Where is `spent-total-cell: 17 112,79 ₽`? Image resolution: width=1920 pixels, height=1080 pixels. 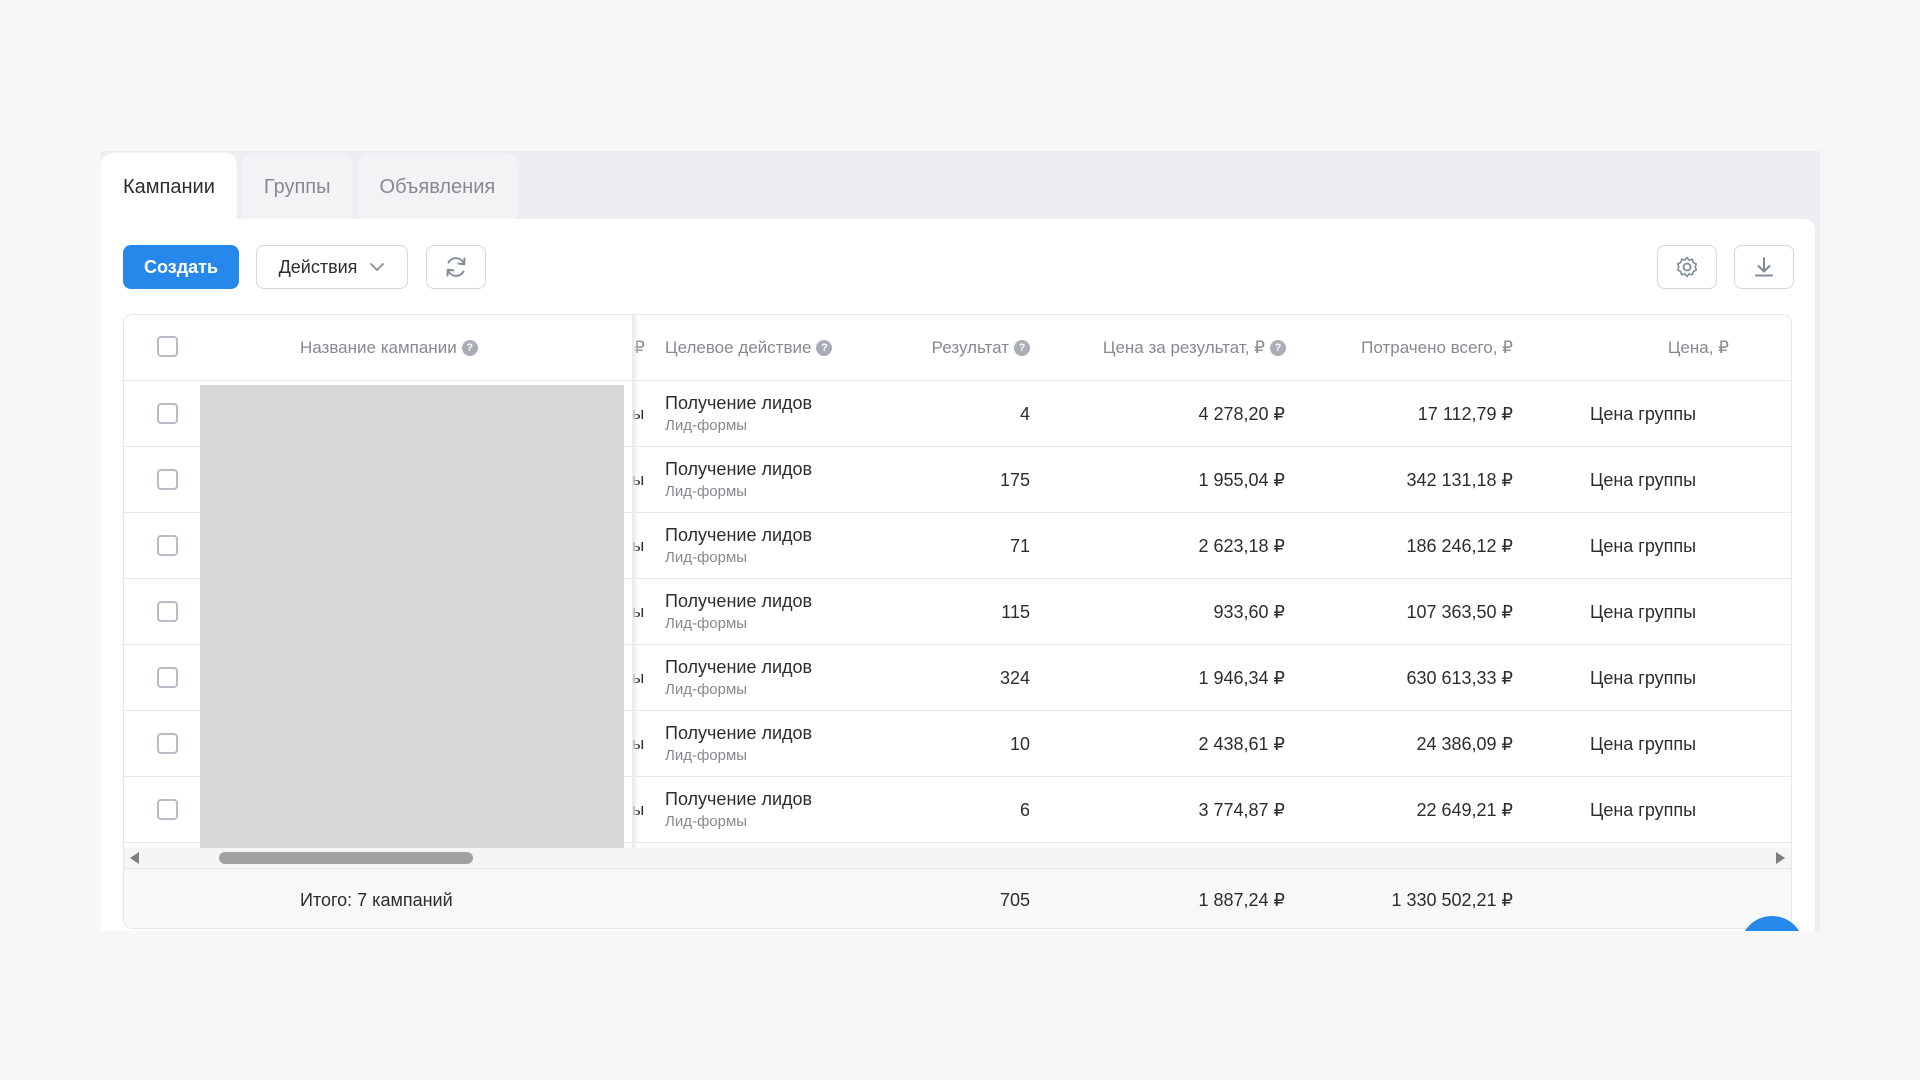
spent-total-cell: 17 112,79 ₽ is located at coordinates (1465, 413).